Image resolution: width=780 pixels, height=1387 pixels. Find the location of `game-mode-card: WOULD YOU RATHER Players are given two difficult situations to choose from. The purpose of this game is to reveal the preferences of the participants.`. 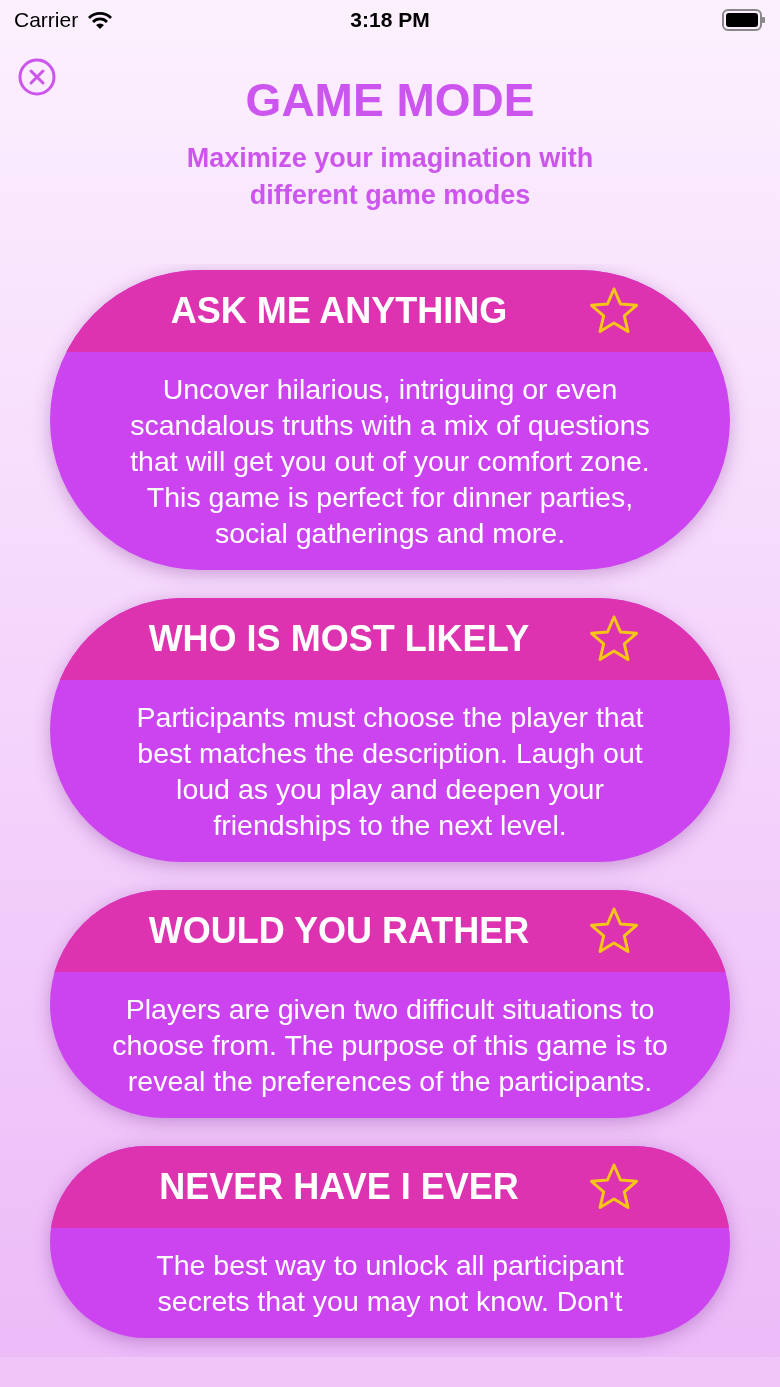

game-mode-card: WOULD YOU RATHER Players are given two difficult situations to choose from. The purpose of this game is to reveal the preferences of the participants. is located at coordinates (390, 1004).